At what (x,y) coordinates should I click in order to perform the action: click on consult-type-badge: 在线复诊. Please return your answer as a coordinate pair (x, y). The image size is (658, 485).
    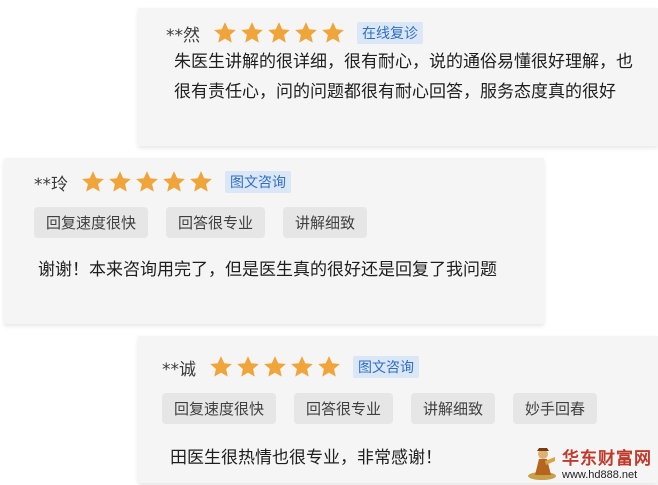
    Looking at the image, I should click on (390, 33).